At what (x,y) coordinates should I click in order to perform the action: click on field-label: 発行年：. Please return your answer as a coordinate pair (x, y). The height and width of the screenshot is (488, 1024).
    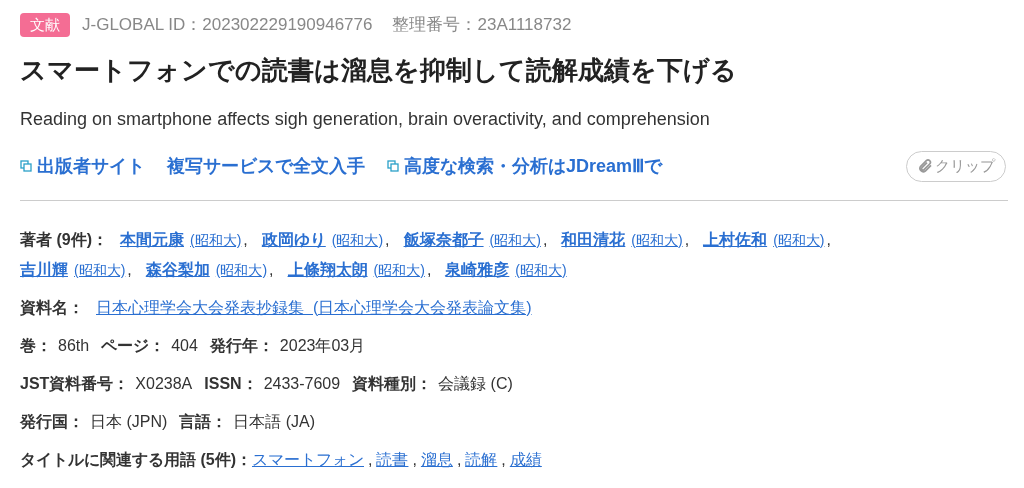
    Looking at the image, I should click on (241, 345).